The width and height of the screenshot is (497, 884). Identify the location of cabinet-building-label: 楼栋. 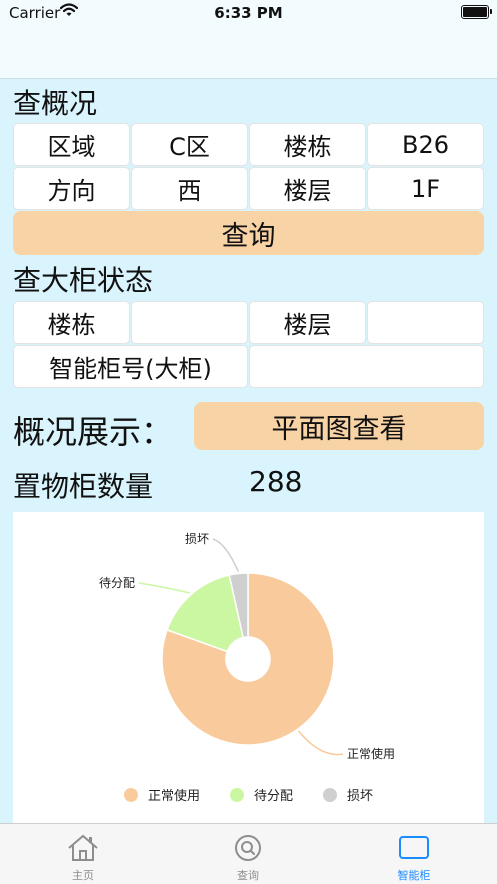
(71, 322).